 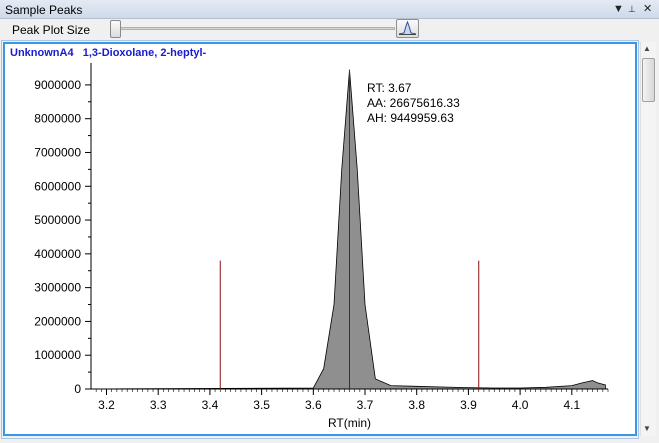 I want to click on x-tick-label: 3.6, so click(x=313, y=405).